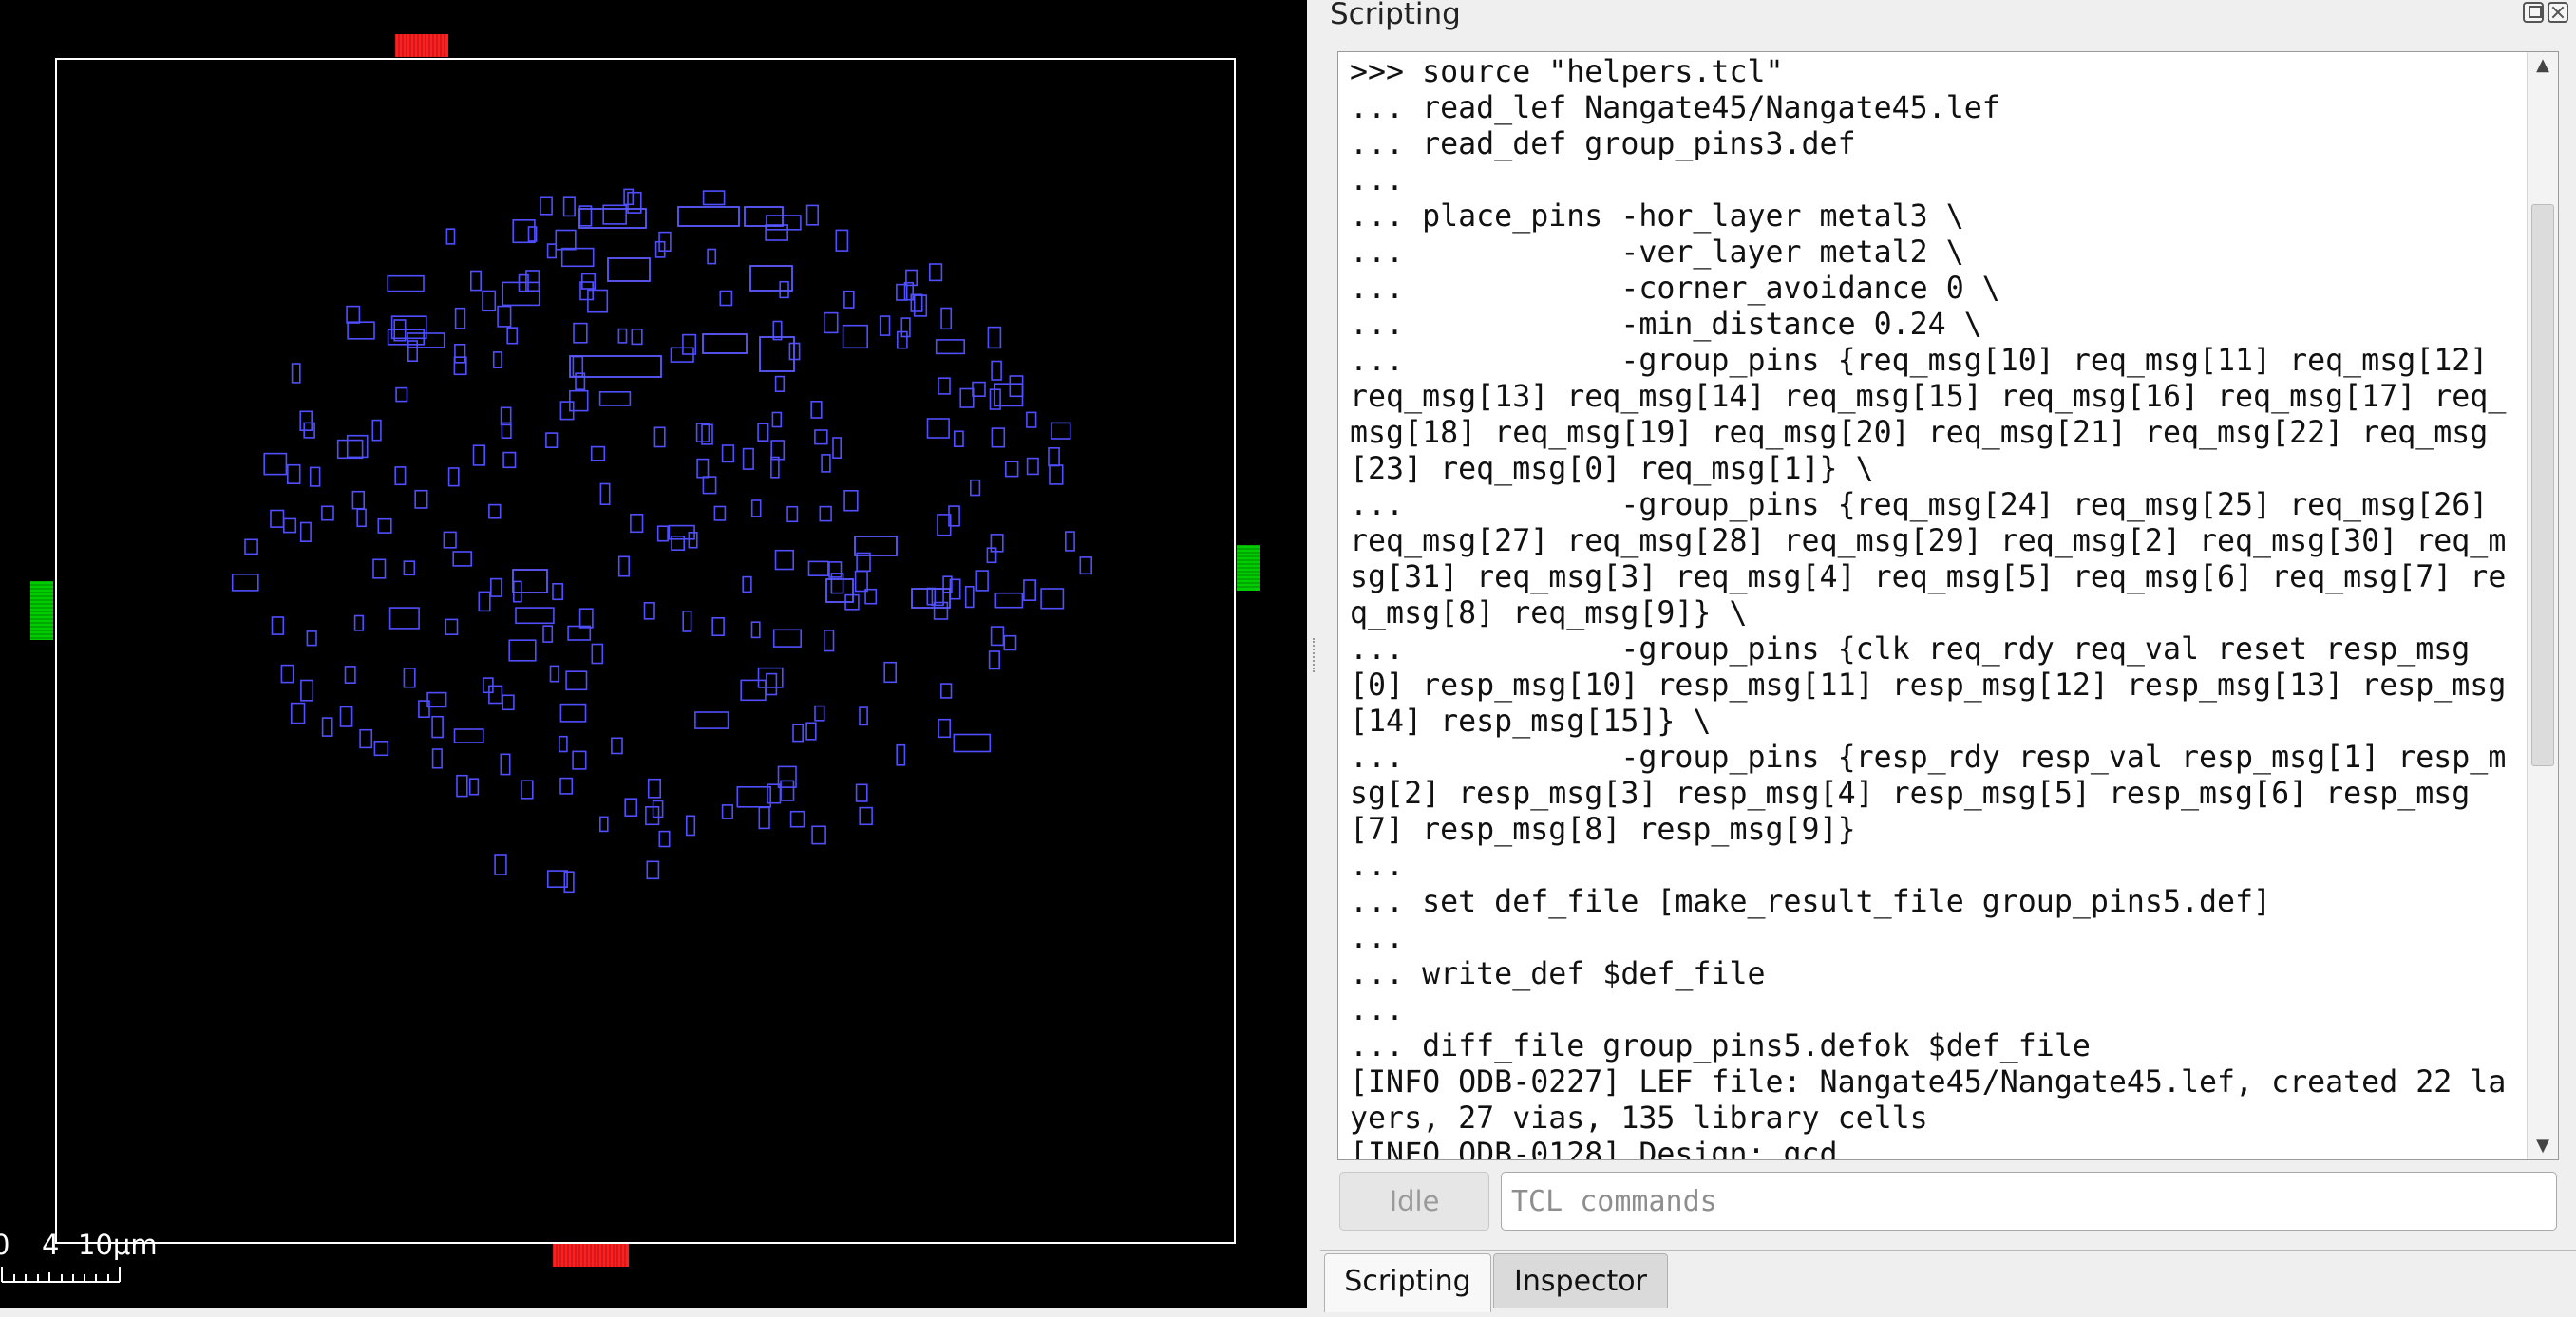 Image resolution: width=2576 pixels, height=1317 pixels. I want to click on scroll-up-icon: ▲, so click(2543, 66).